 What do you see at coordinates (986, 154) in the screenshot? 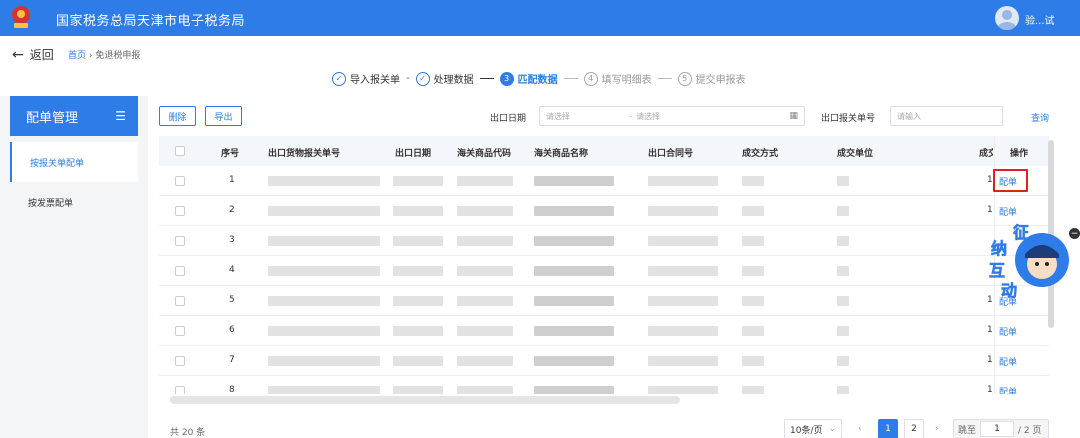
I see `column-header: 成交数` at bounding box center [986, 154].